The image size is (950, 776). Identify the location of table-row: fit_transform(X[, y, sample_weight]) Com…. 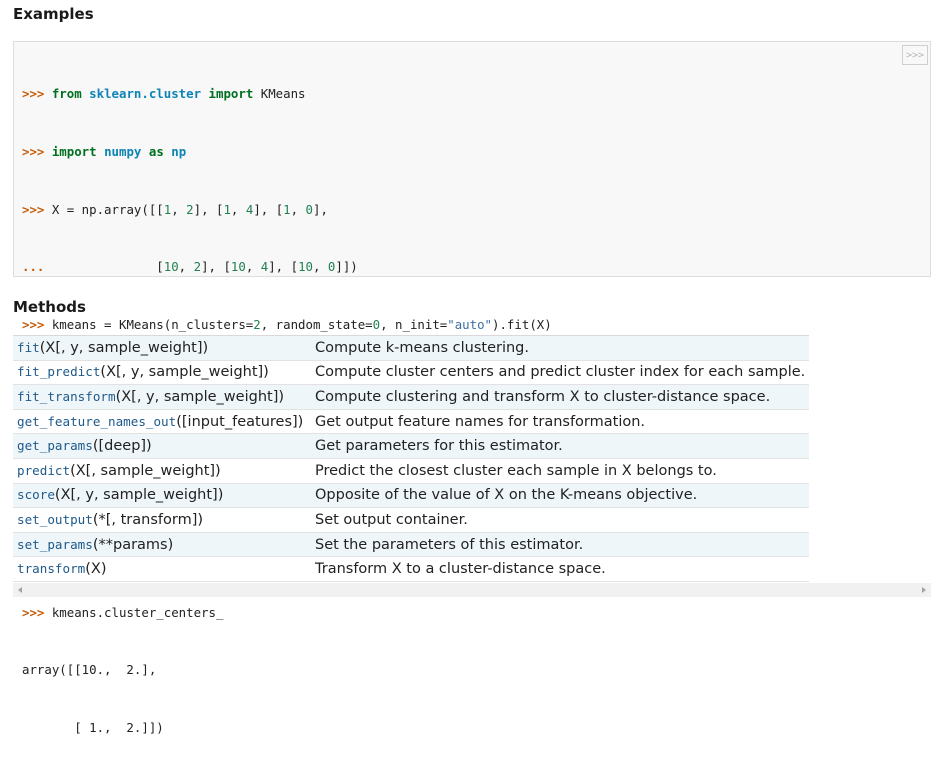
(411, 397).